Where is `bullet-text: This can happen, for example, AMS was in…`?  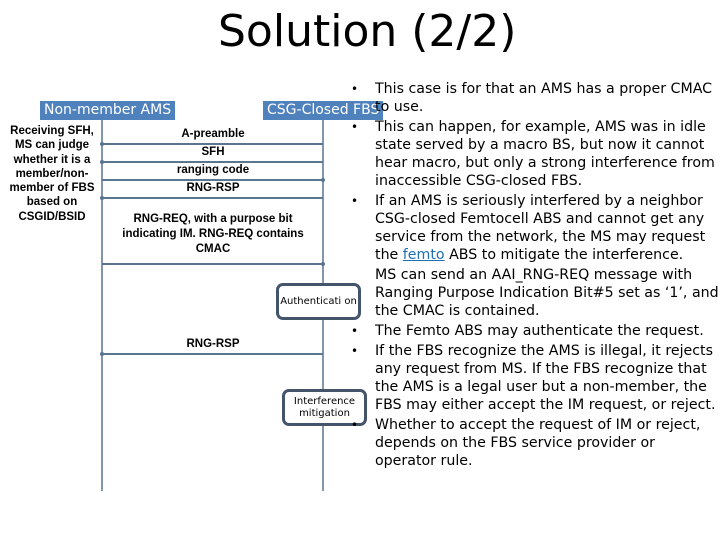 bullet-text: This can happen, for example, AMS was in… is located at coordinates (545, 154).